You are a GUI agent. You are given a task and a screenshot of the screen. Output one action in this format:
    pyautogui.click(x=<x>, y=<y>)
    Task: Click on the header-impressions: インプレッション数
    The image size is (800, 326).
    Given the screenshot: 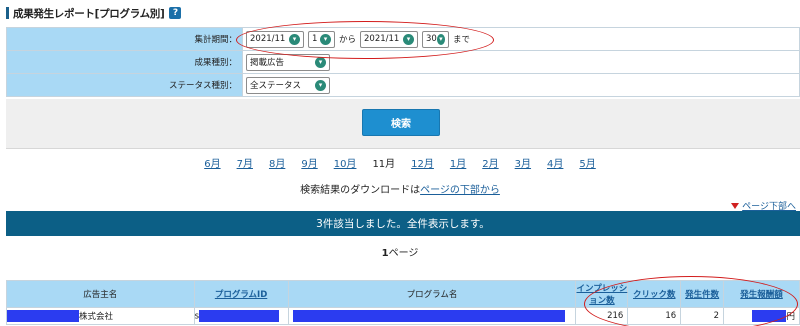 What is the action you would take?
    pyautogui.click(x=602, y=294)
    